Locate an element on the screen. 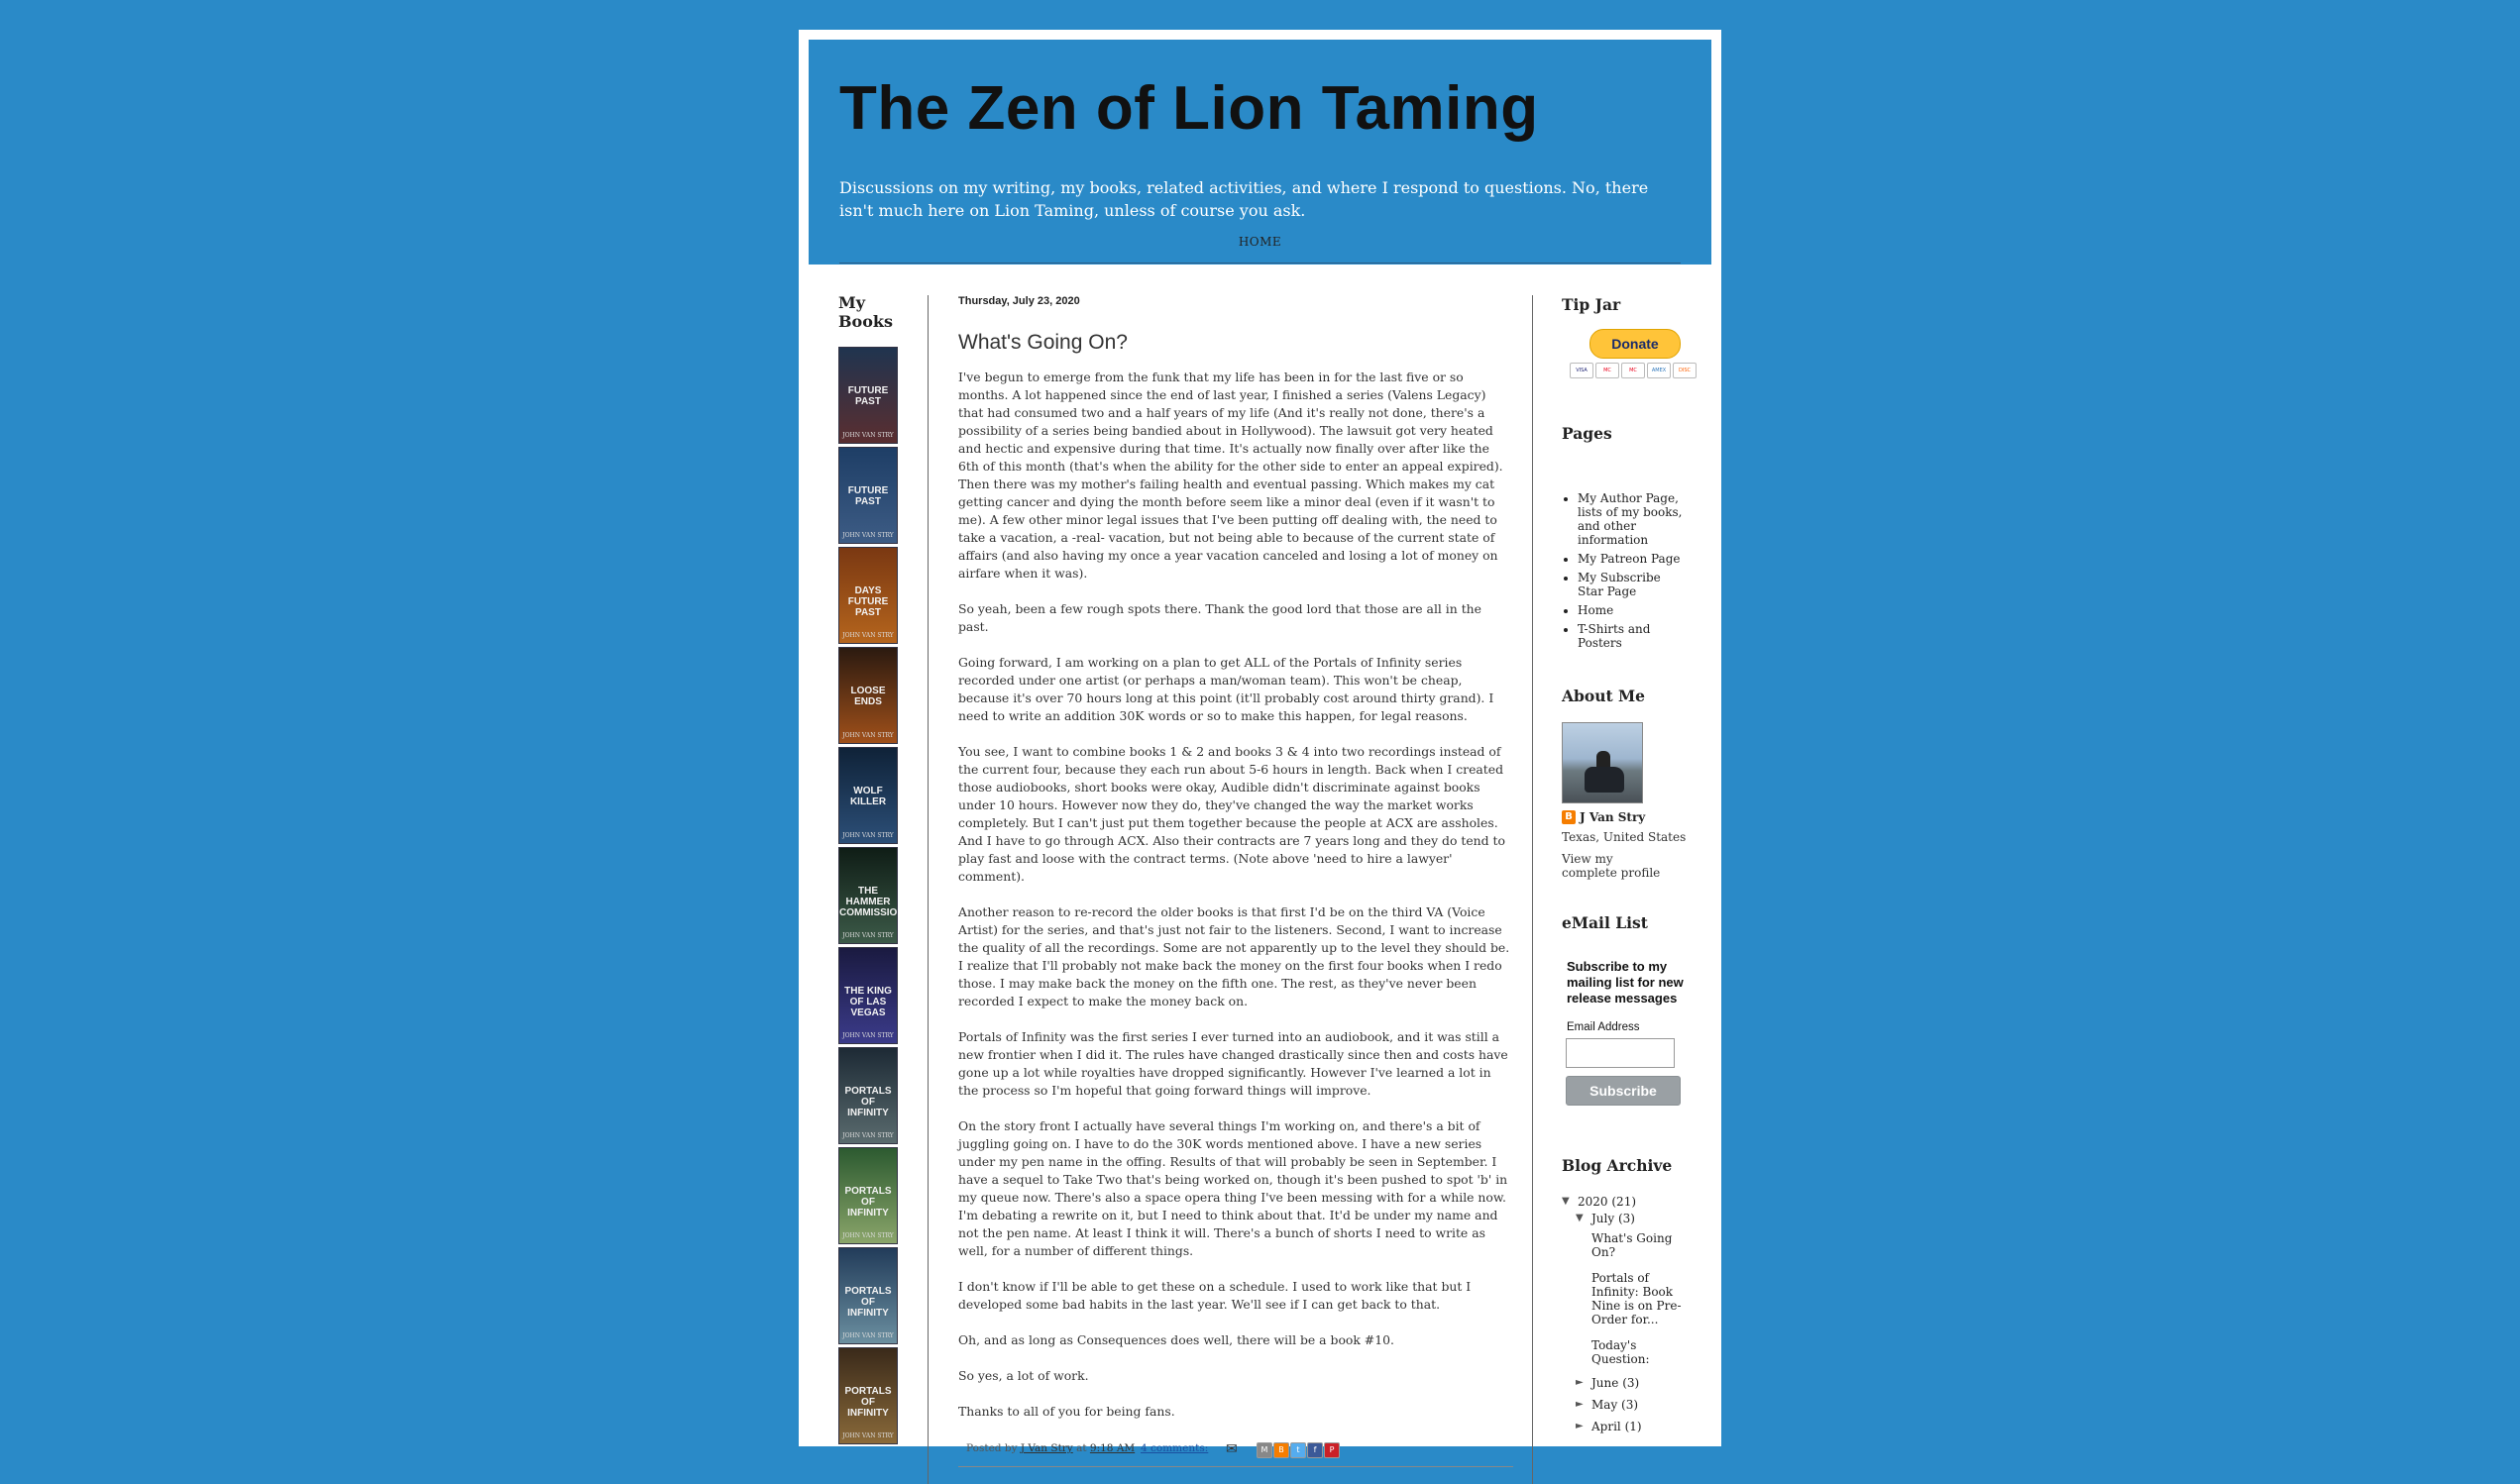 Image resolution: width=2520 pixels, height=1484 pixels. profile-name-row: B J Van Stry is located at coordinates (1603, 817).